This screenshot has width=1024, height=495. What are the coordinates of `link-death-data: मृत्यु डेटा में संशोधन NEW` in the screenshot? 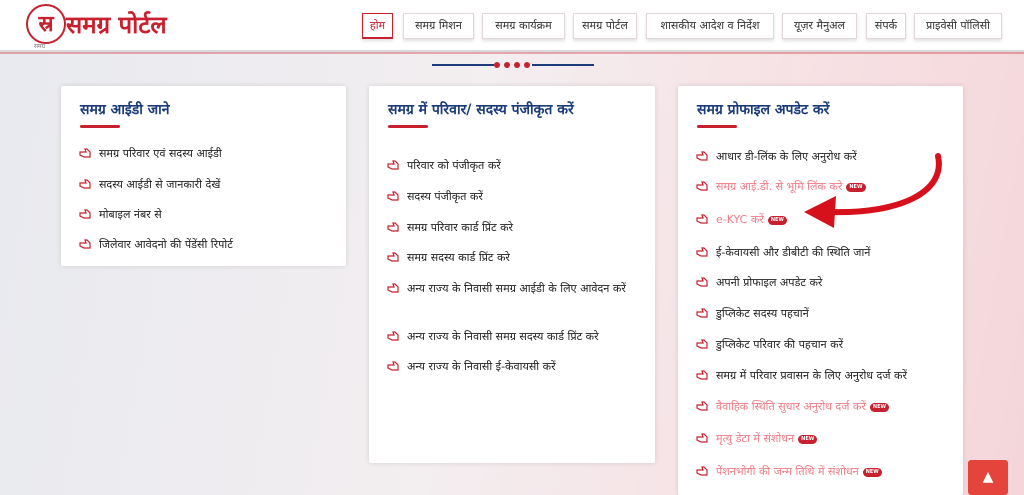 It's located at (757, 439).